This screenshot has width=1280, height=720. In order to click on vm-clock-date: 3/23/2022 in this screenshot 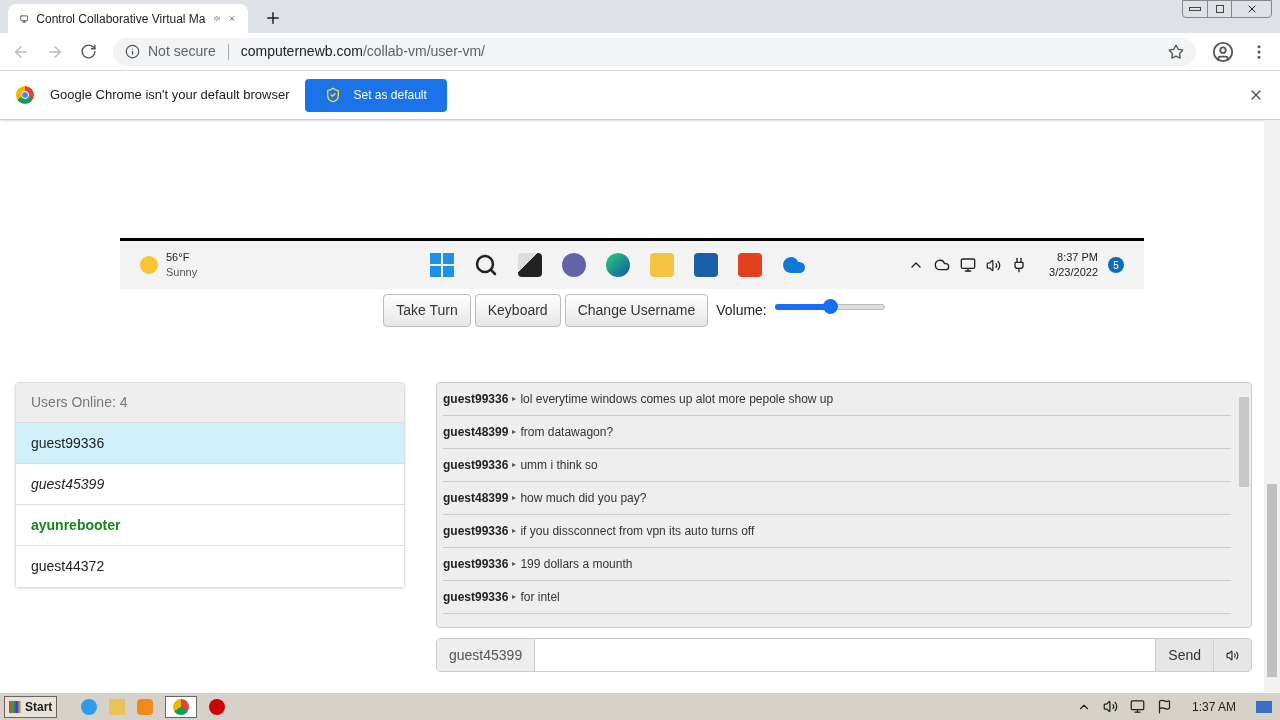, I will do `click(1073, 272)`.